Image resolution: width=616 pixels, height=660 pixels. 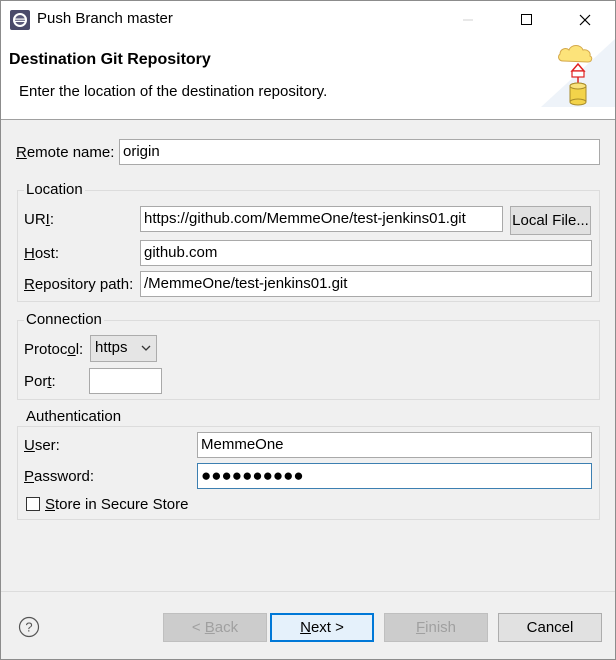 What do you see at coordinates (111, 347) in the screenshot?
I see `protocol-value: https` at bounding box center [111, 347].